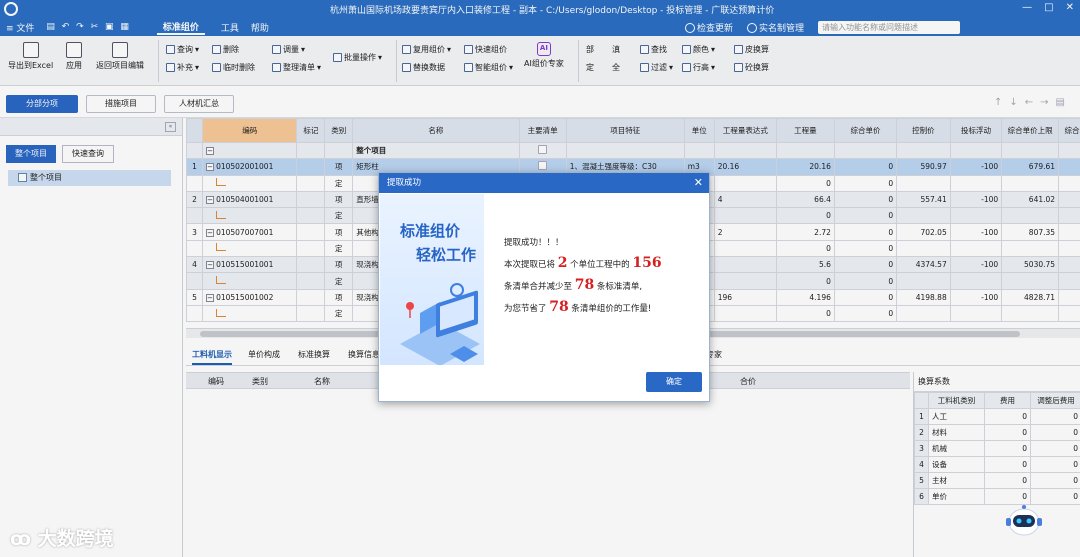 Image resolution: width=1080 pixels, height=557 pixels. Describe the element at coordinates (534, 243) in the screenshot. I see `success-line: 提取成功！！！` at that location.